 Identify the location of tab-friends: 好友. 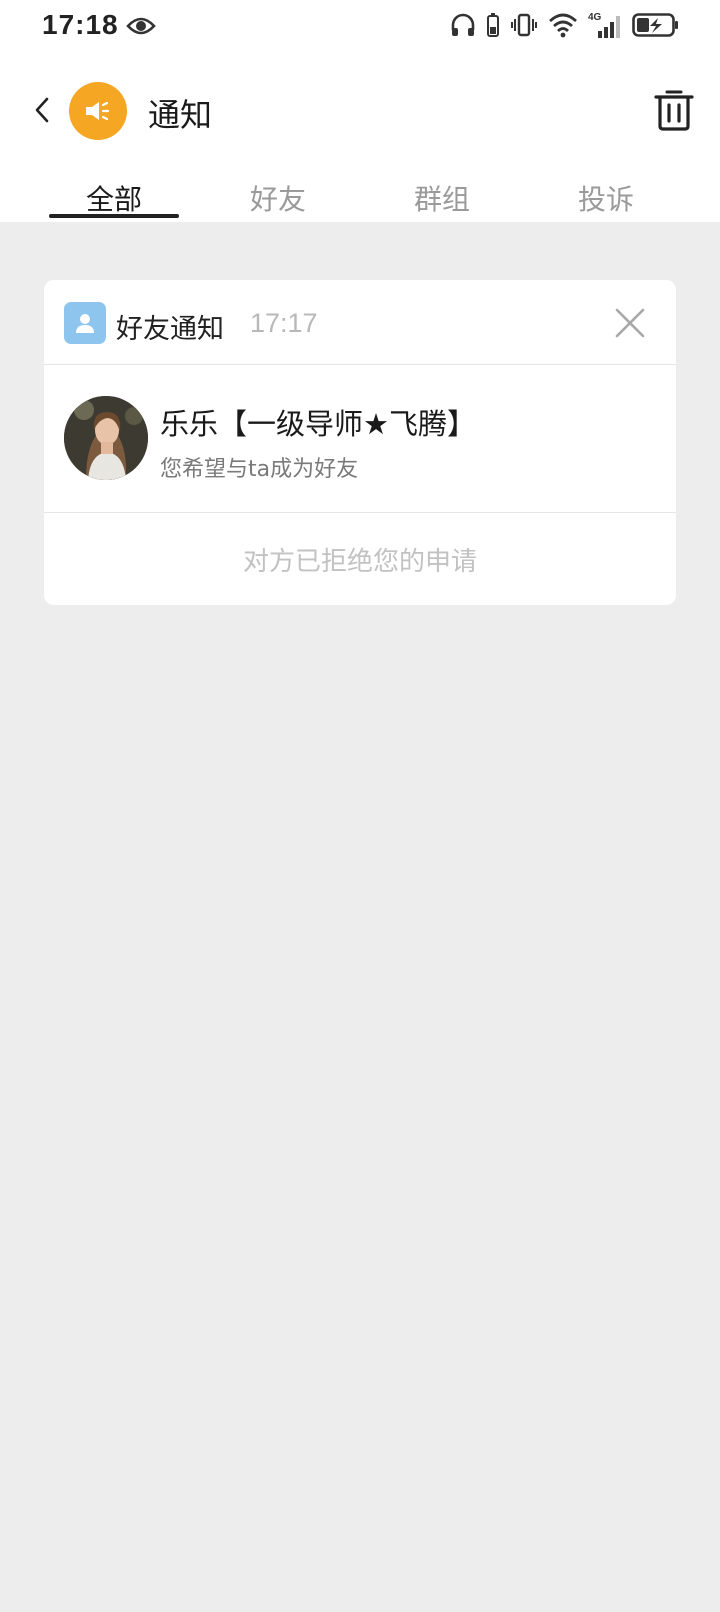
(278, 189).